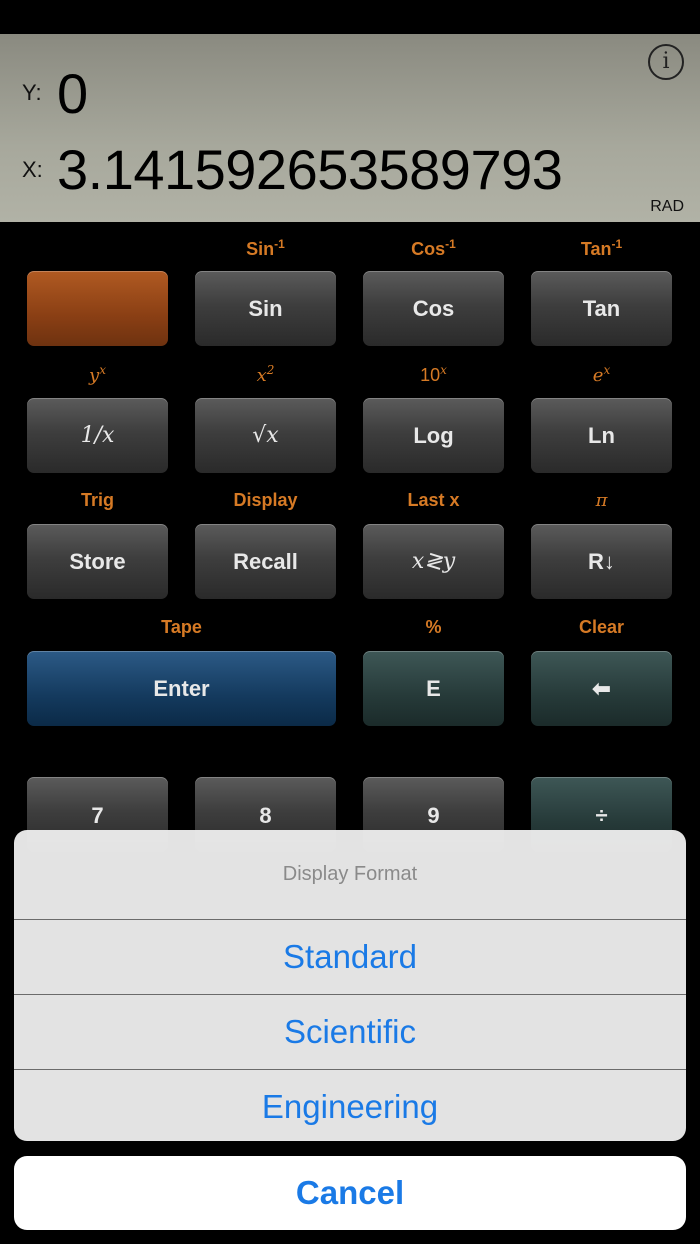 The image size is (700, 1244). Describe the element at coordinates (350, 1193) in the screenshot. I see `cancel-button: Cancel` at that location.